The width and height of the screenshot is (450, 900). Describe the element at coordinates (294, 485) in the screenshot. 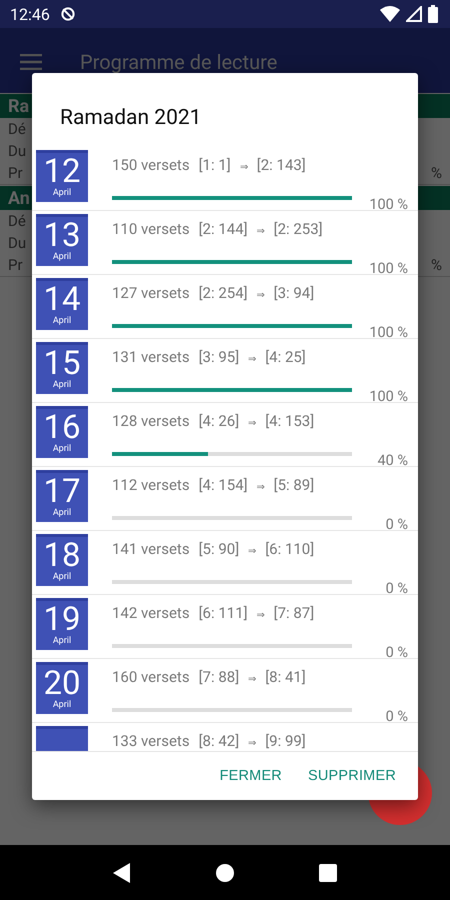

I see `end-reference: [5: 89]` at that location.